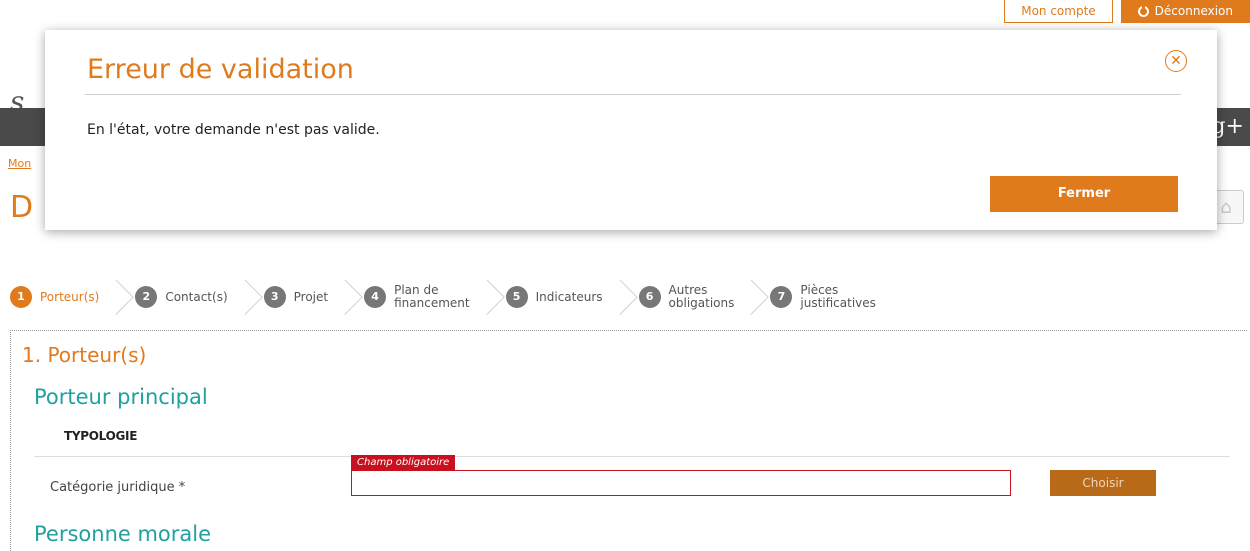 This screenshot has height=551, width=1250. I want to click on step-label: Pièces justificatives, so click(838, 296).